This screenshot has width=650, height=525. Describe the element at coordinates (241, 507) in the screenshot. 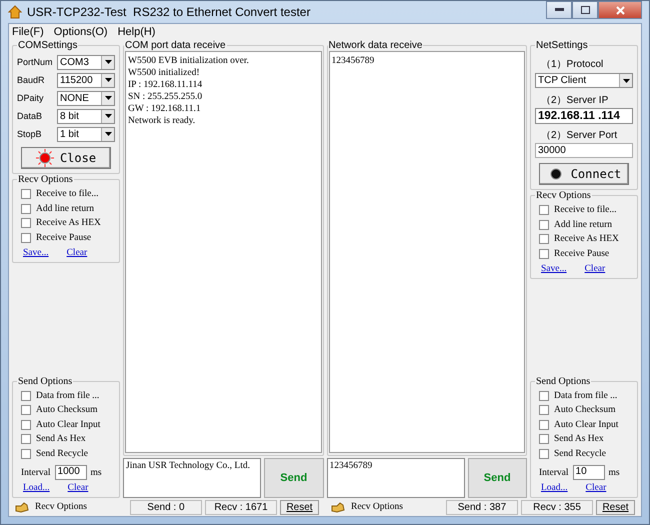

I see `recv-count: Recv : 1671` at that location.